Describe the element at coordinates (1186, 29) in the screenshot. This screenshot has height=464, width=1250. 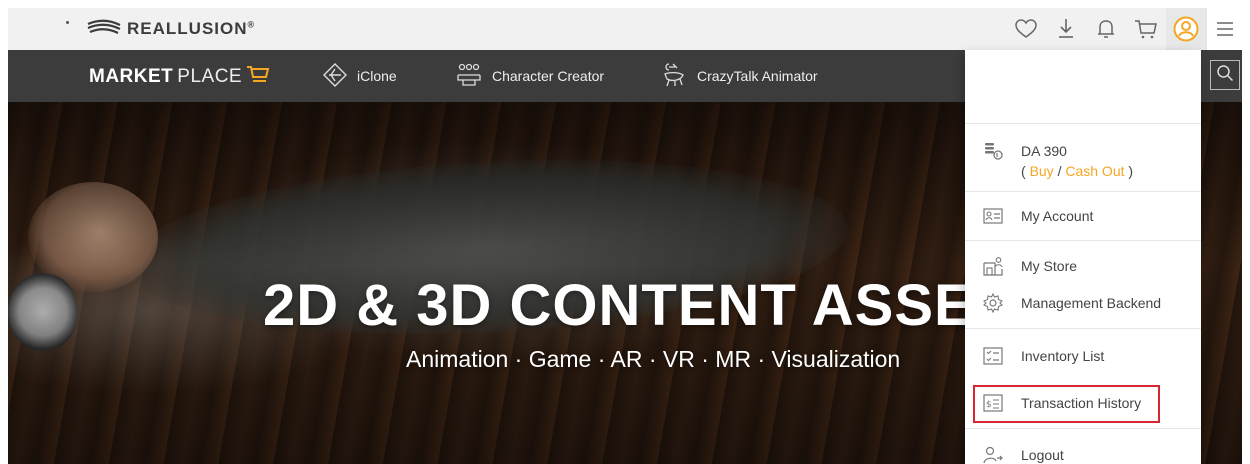
I see `user-icon` at that location.